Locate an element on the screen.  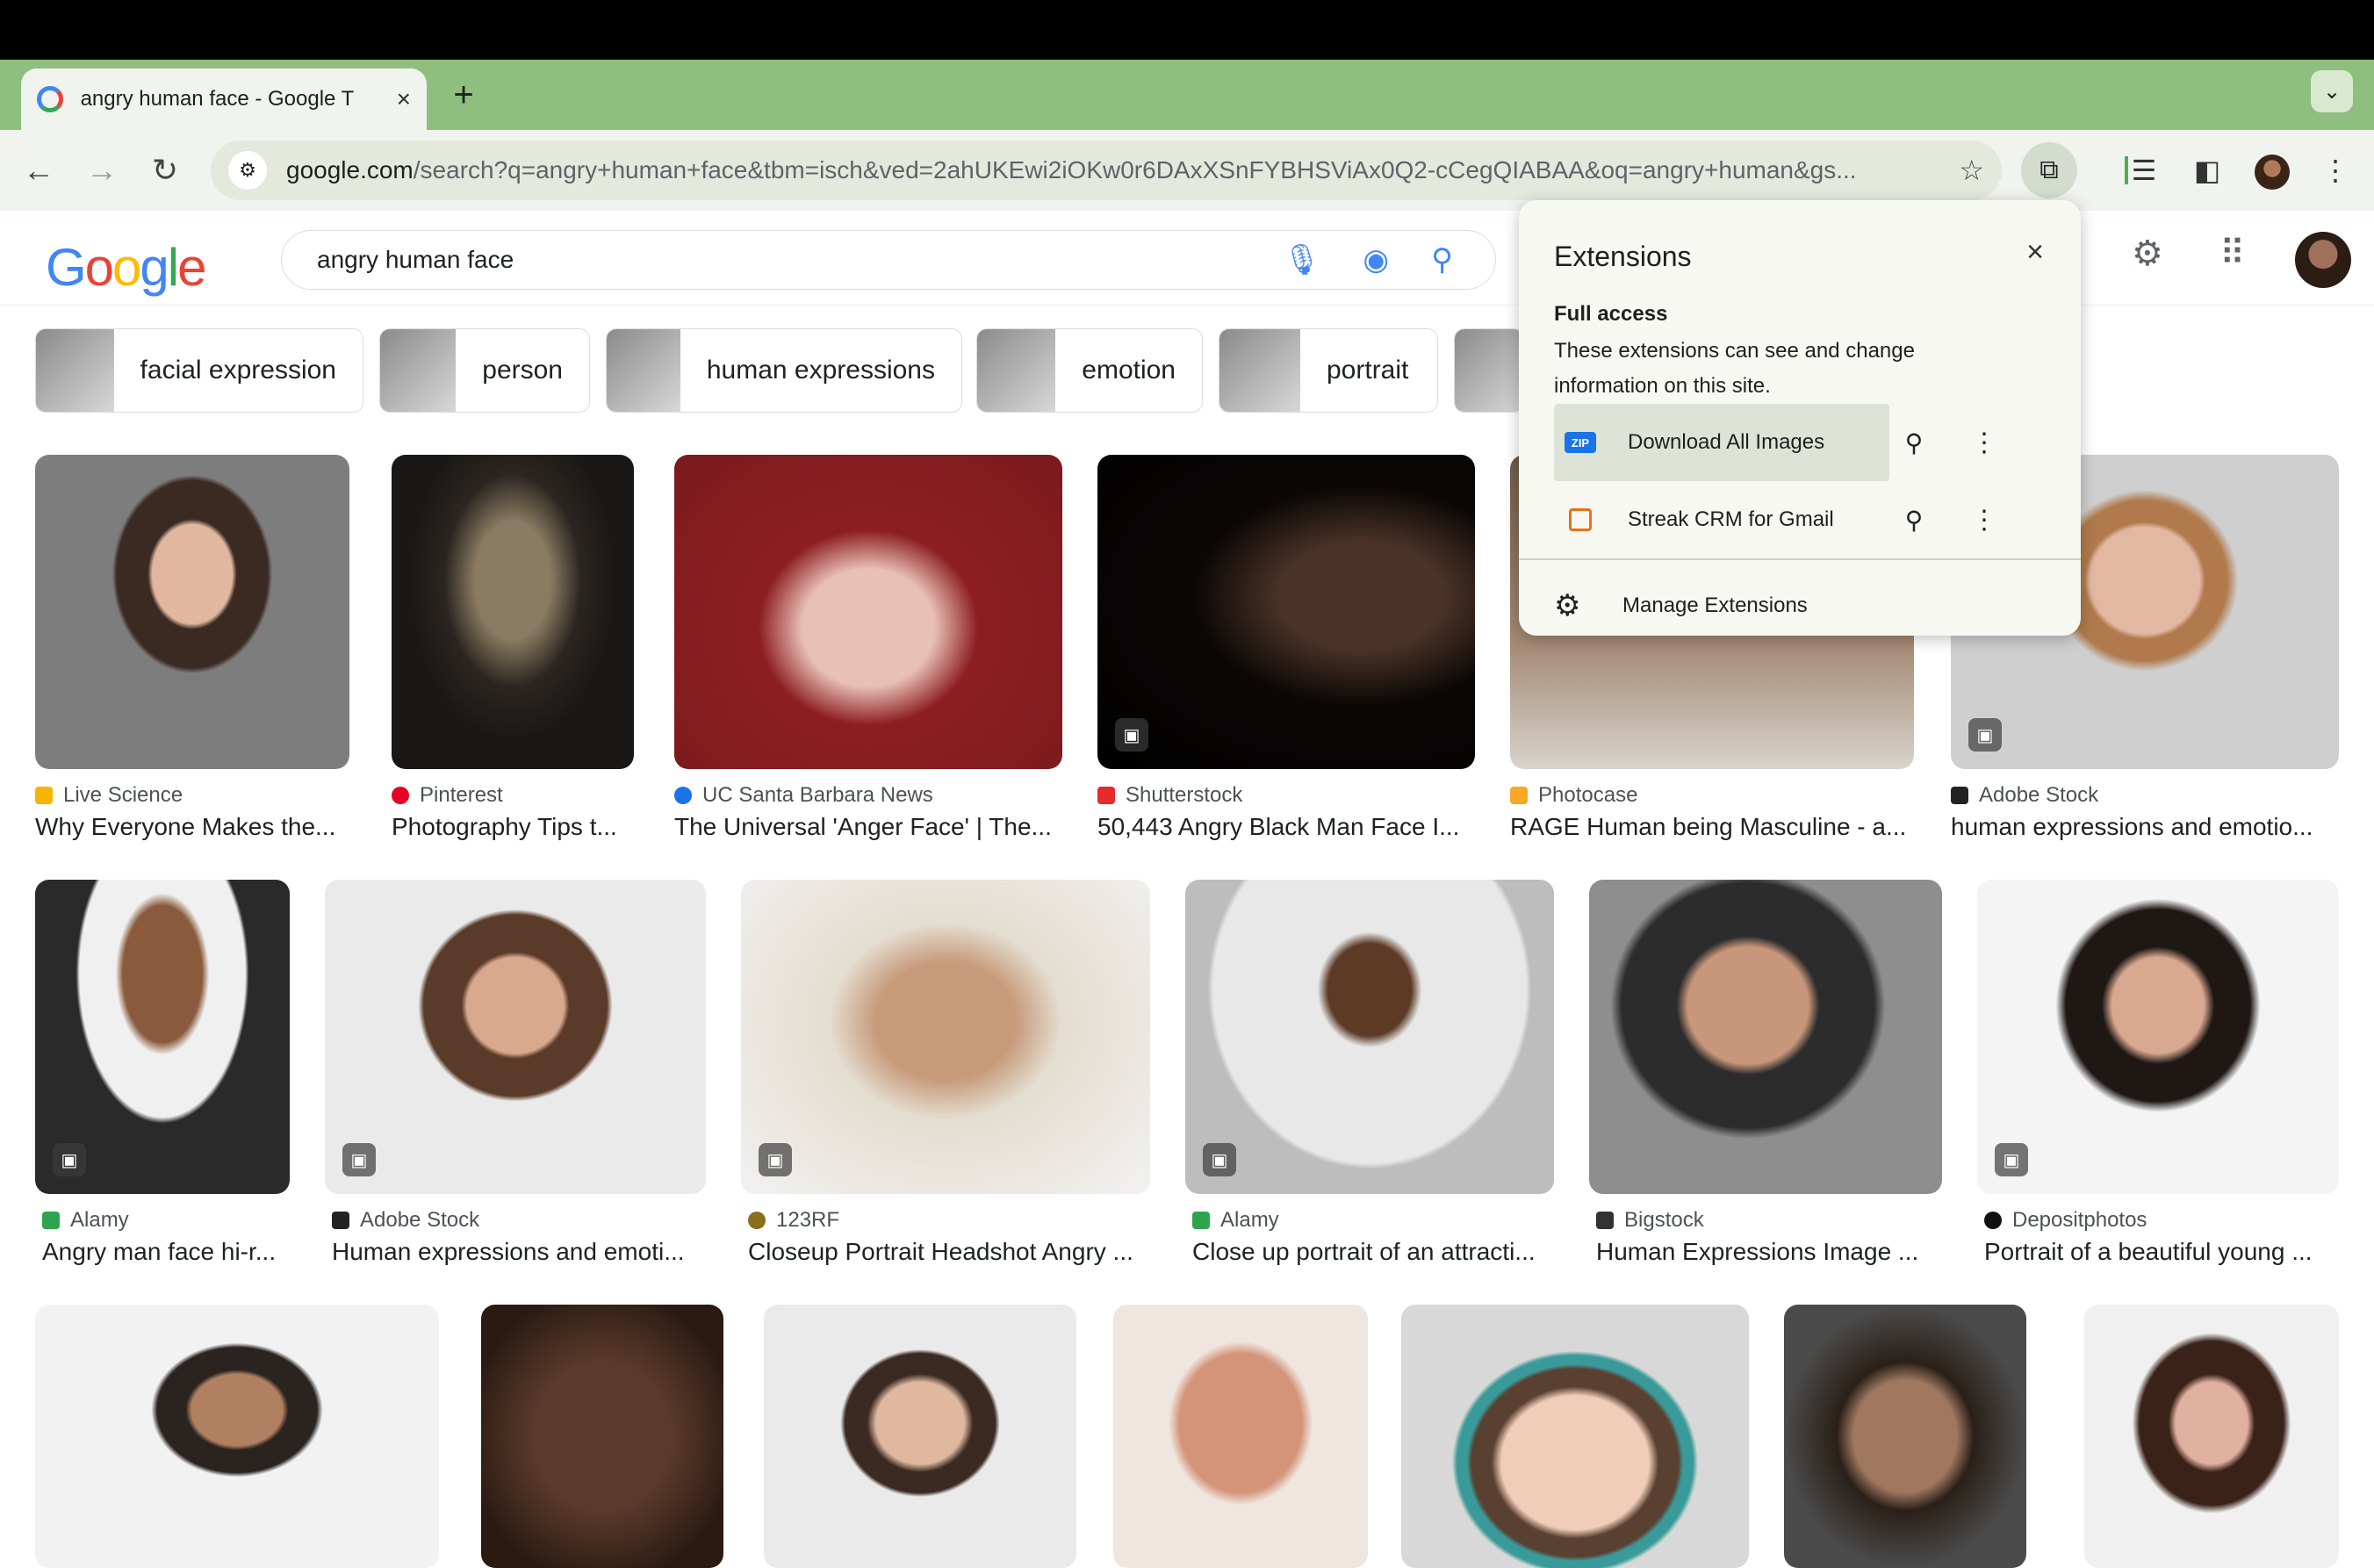
tab-close-icon: × is located at coordinates (404, 99).